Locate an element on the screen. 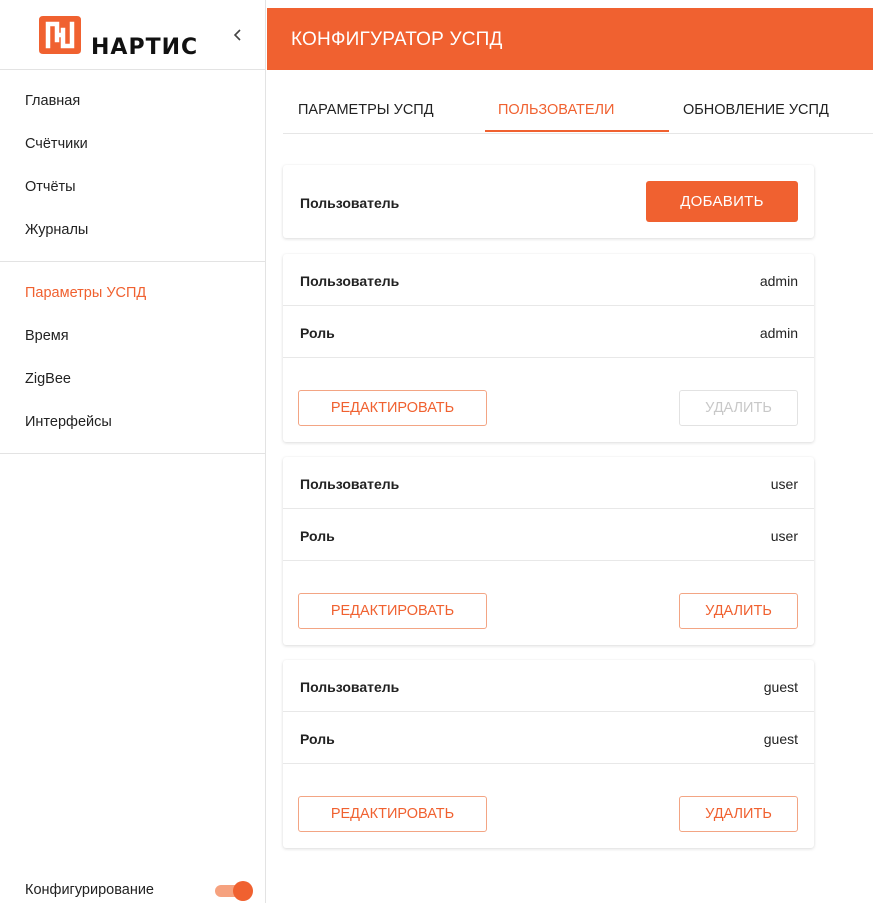  user-row: Пользователь guest is located at coordinates (548, 686).